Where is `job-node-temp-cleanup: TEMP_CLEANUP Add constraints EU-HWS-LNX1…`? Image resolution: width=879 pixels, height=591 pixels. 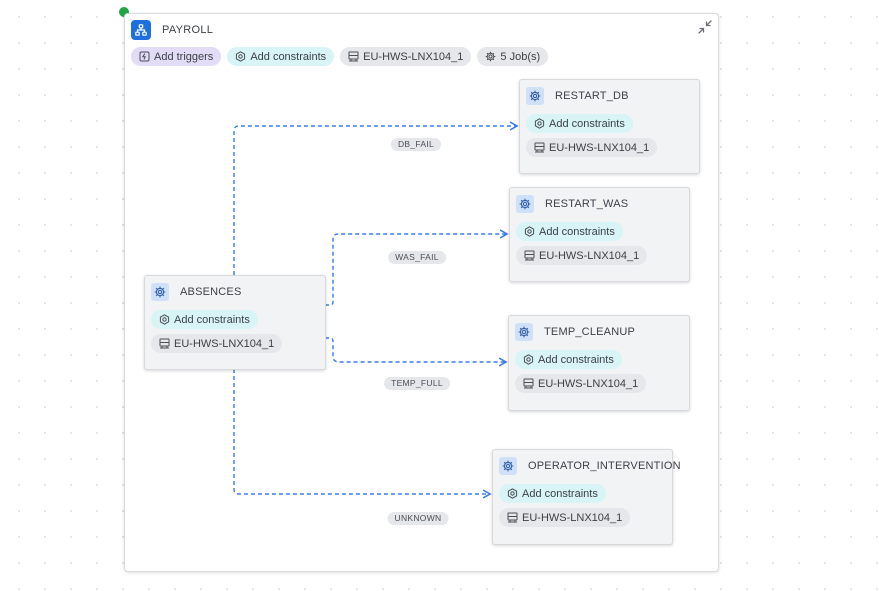 job-node-temp-cleanup: TEMP_CLEANUP Add constraints EU-HWS-LNX1… is located at coordinates (599, 363).